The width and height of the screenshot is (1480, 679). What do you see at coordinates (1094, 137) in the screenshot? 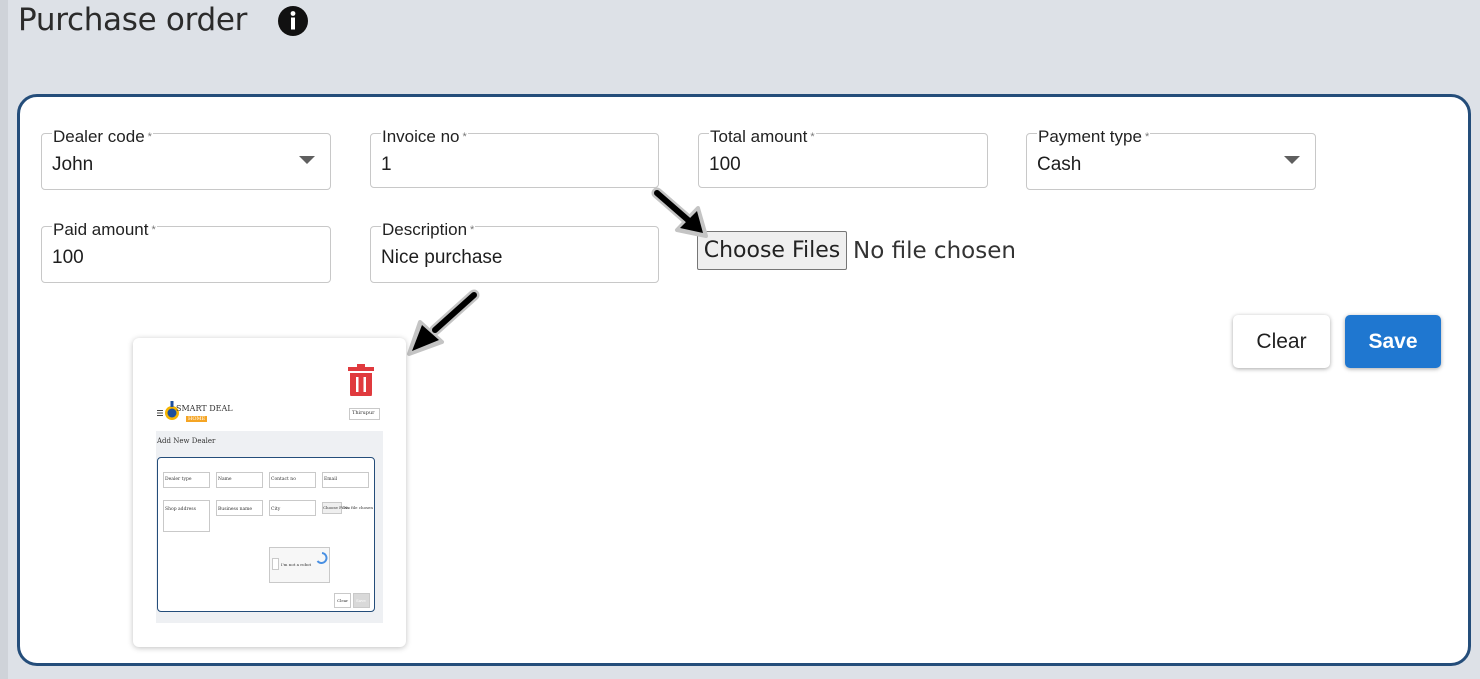
I see `payment-type-label: Payment type *` at bounding box center [1094, 137].